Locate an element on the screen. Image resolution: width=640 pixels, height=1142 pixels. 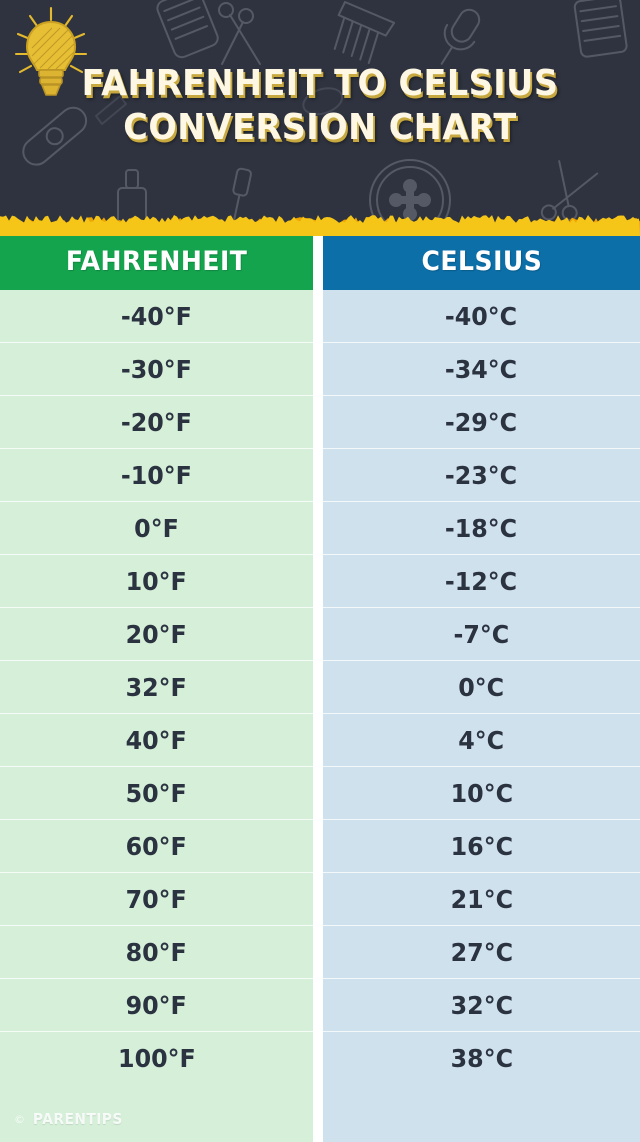
table-cell-fahrenheit: 32°F is located at coordinates (156, 687).